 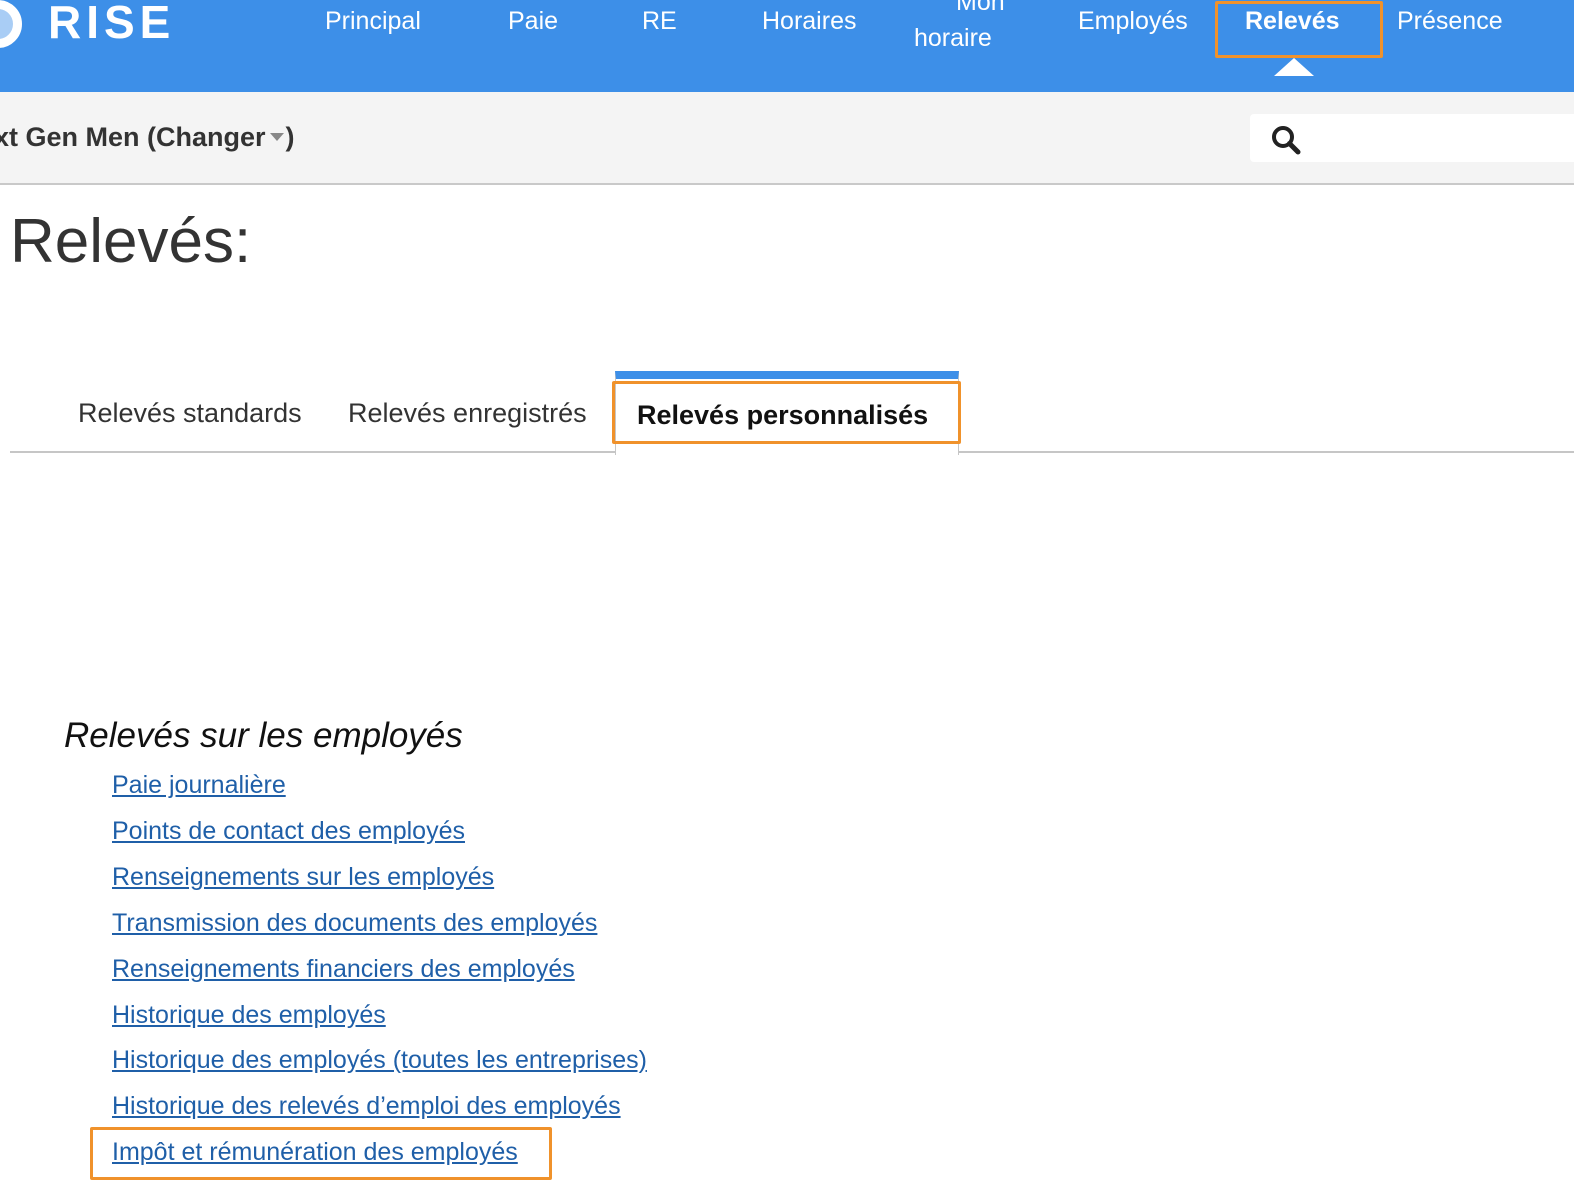 What do you see at coordinates (786, 412) in the screenshot?
I see `highlight-tab-personnalises` at bounding box center [786, 412].